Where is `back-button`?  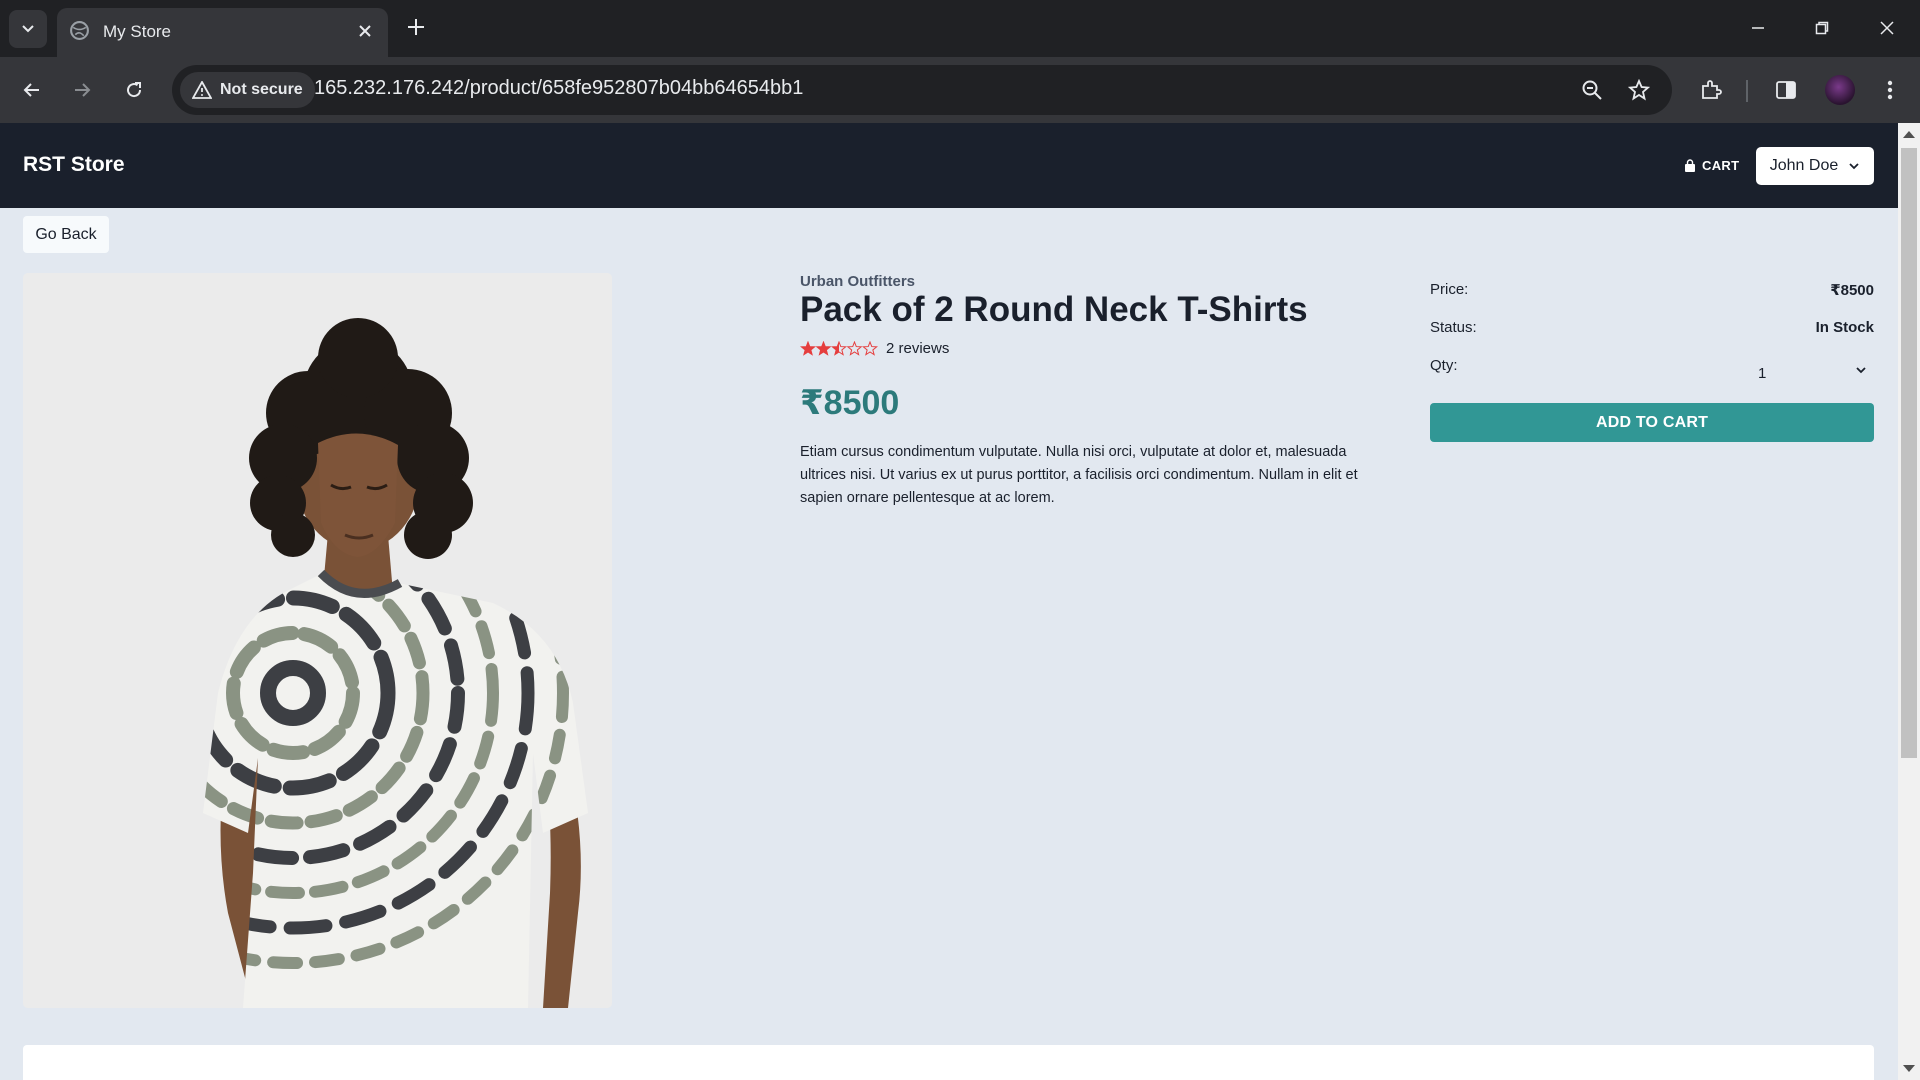 back-button is located at coordinates (32, 90).